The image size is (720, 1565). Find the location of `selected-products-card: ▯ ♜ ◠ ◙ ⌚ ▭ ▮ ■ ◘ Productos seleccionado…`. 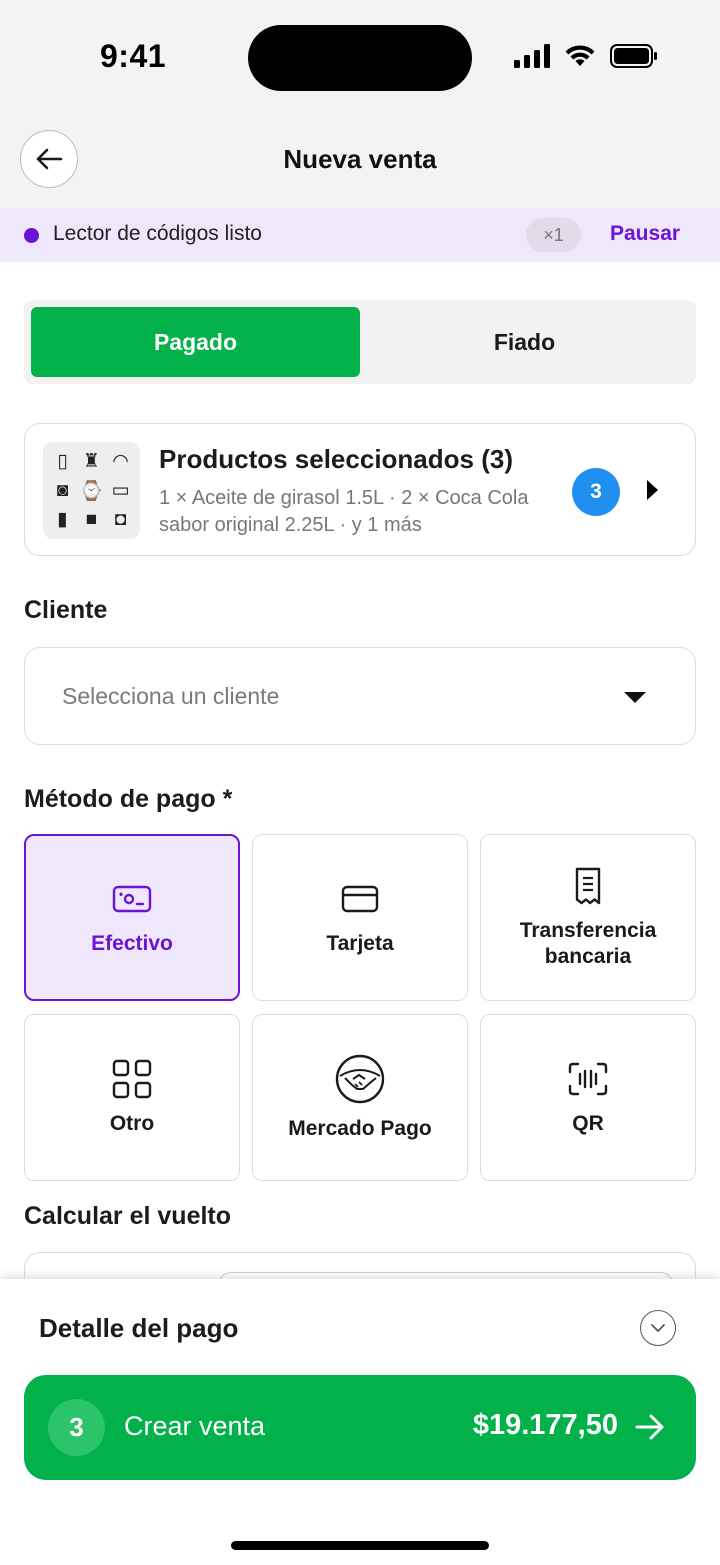

selected-products-card: ▯ ♜ ◠ ◙ ⌚ ▭ ▮ ■ ◘ Productos seleccionado… is located at coordinates (360, 489).